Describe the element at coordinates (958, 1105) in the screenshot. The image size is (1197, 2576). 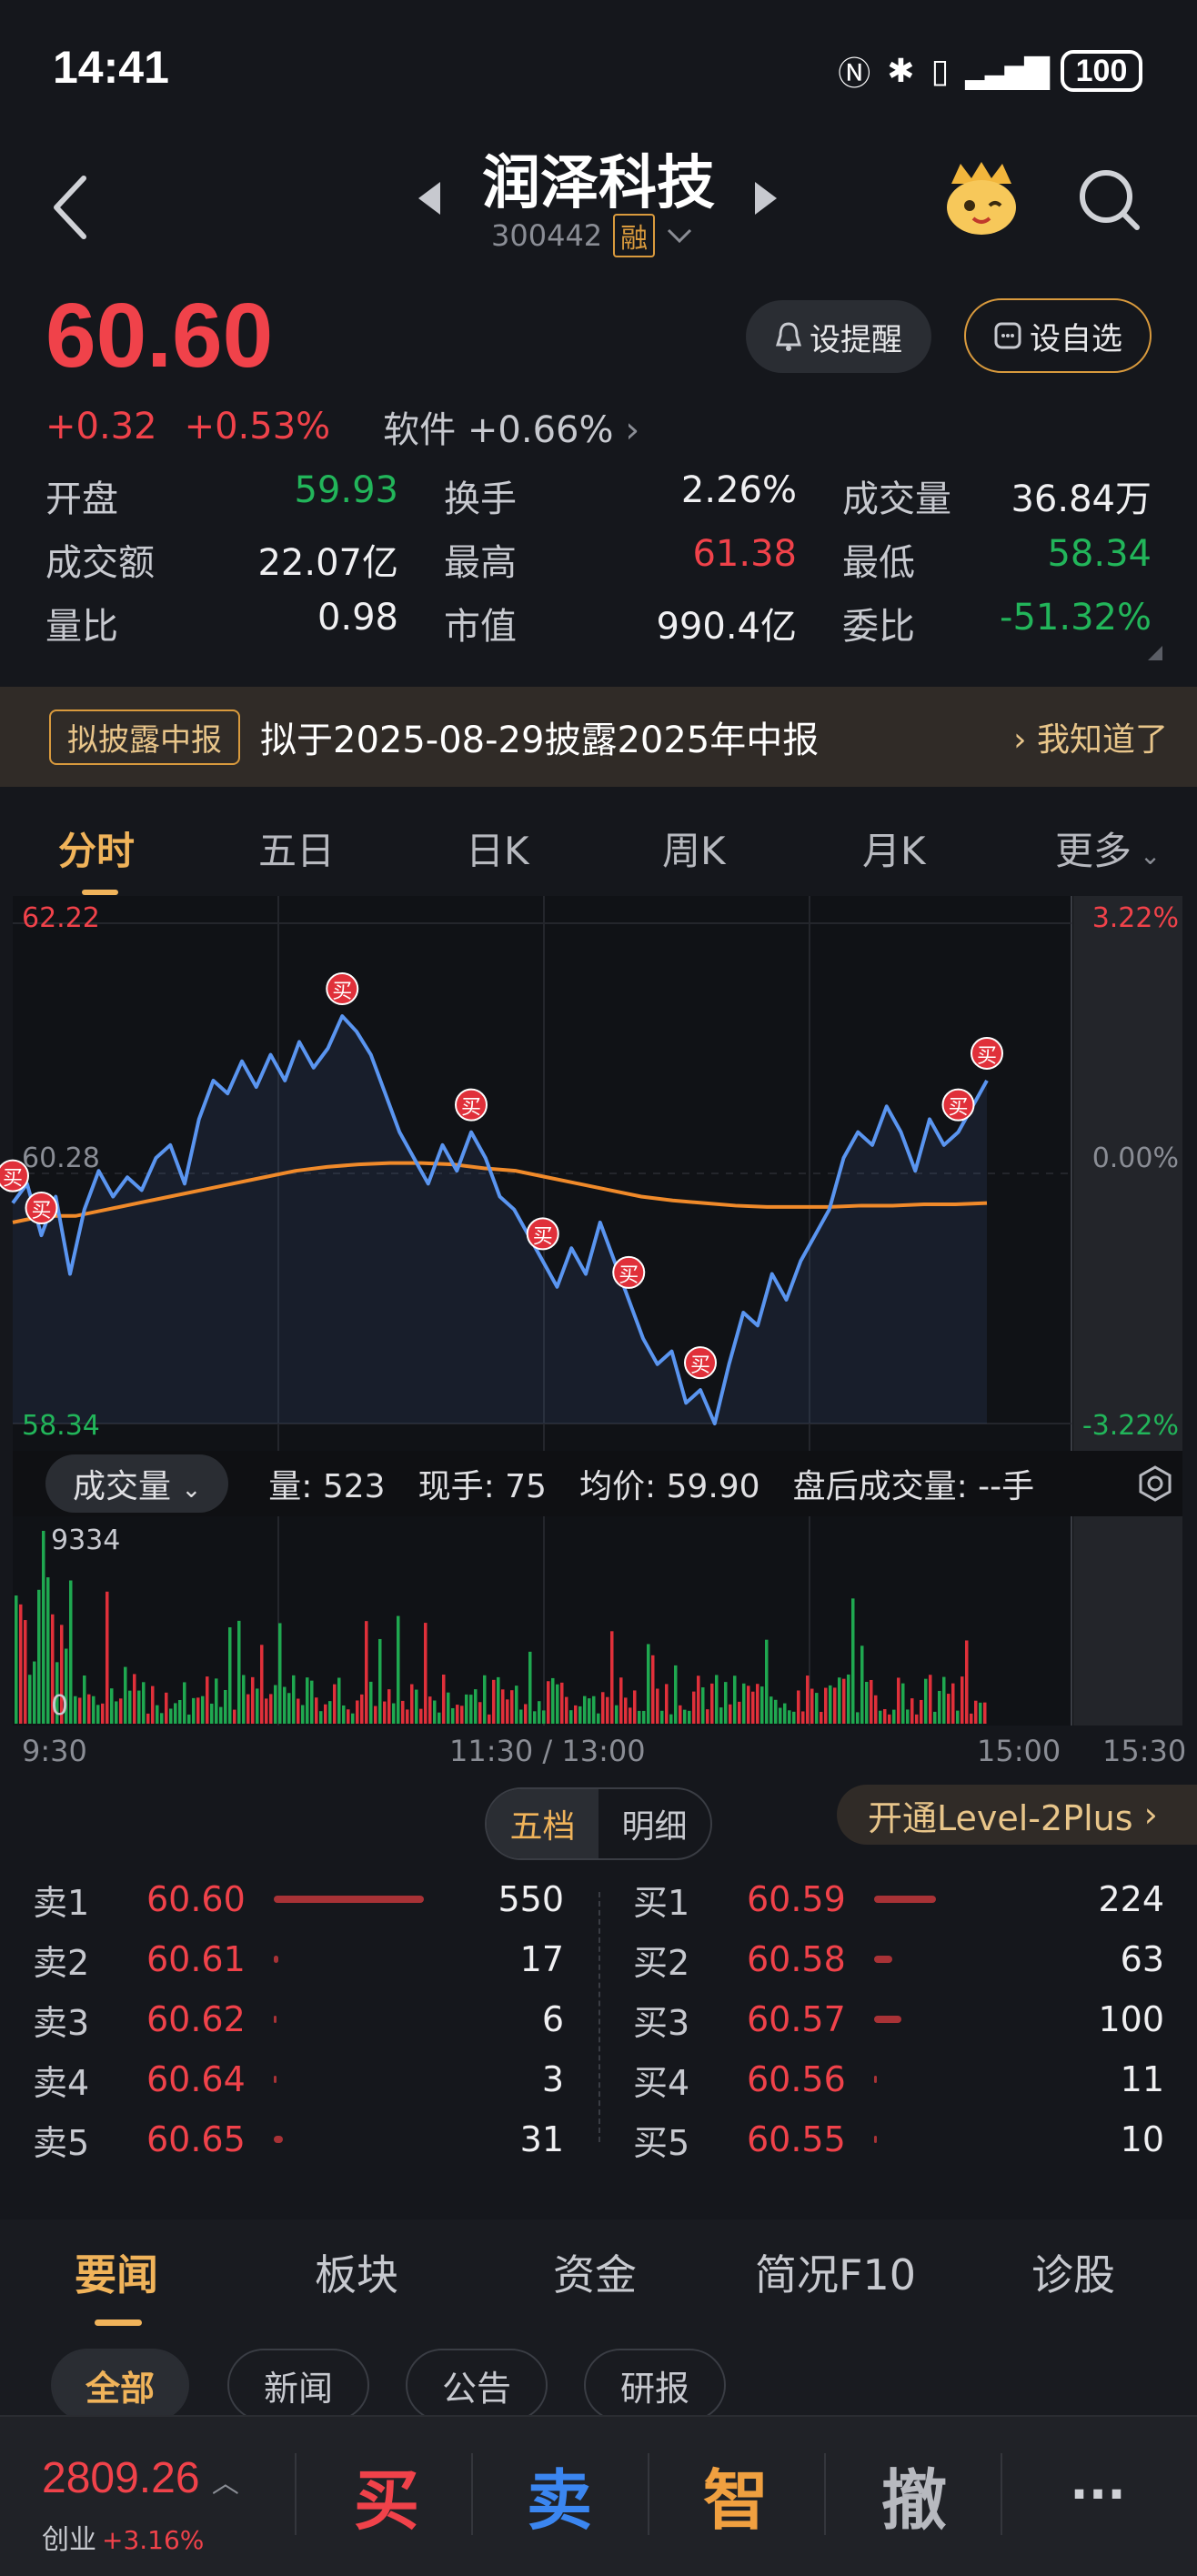
I see `buy-marker: 买` at that location.